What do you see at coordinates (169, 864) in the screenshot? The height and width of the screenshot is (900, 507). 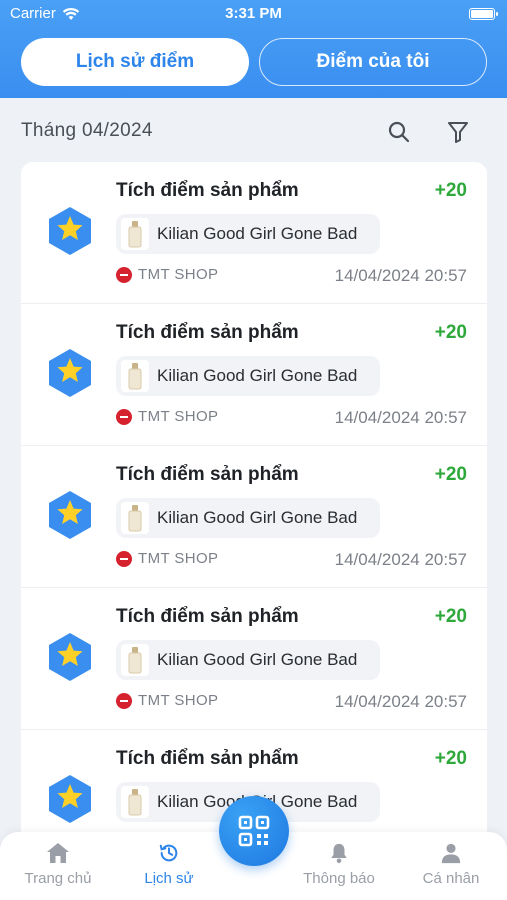 I see `nav-history: Lịch sử` at bounding box center [169, 864].